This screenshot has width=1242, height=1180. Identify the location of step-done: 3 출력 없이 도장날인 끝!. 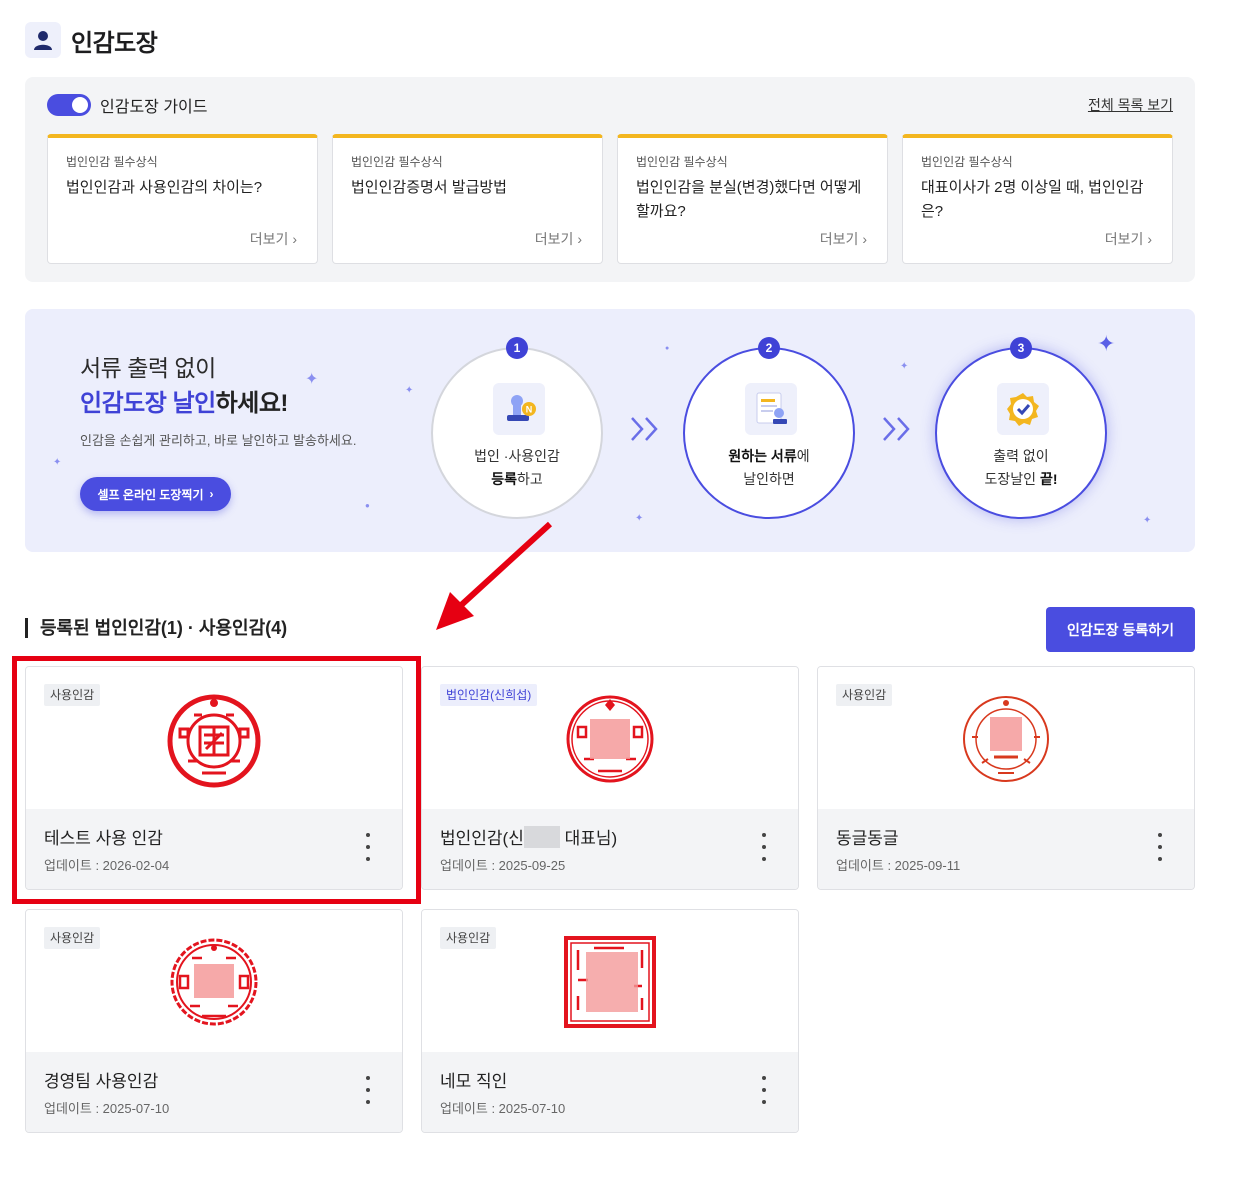
(1021, 428).